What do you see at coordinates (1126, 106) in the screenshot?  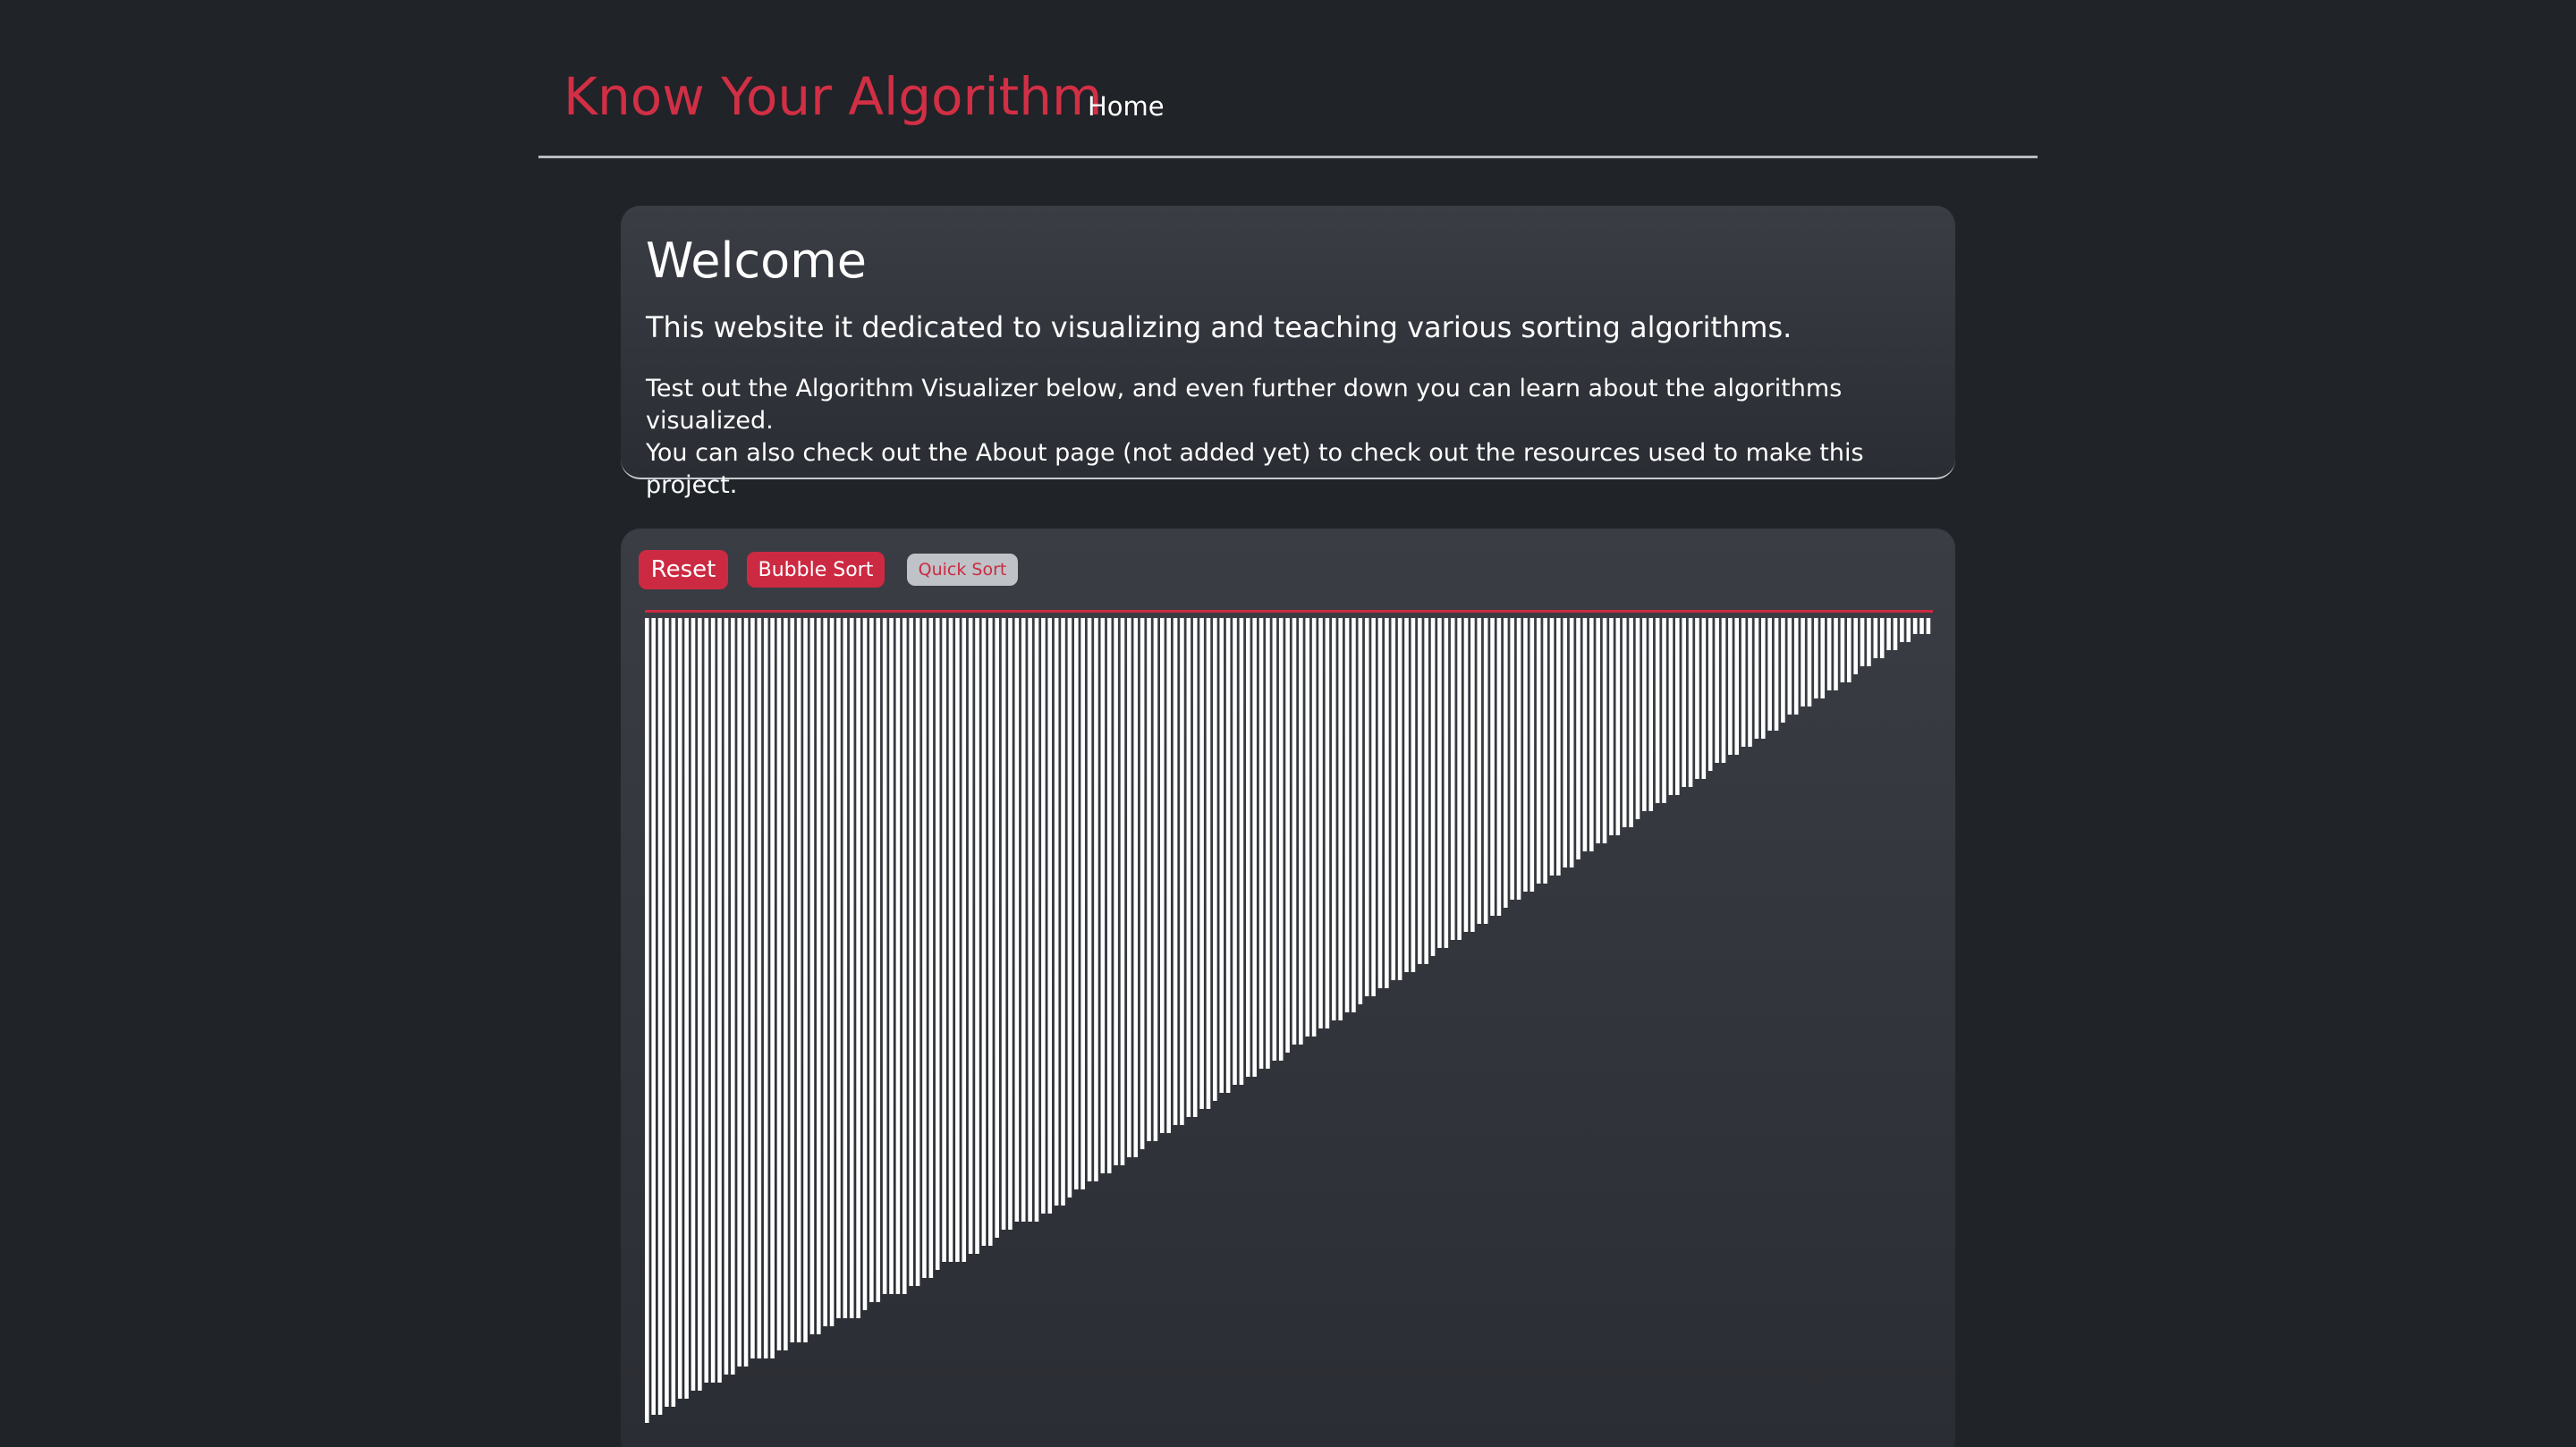 I see `nav-home-link: Home` at bounding box center [1126, 106].